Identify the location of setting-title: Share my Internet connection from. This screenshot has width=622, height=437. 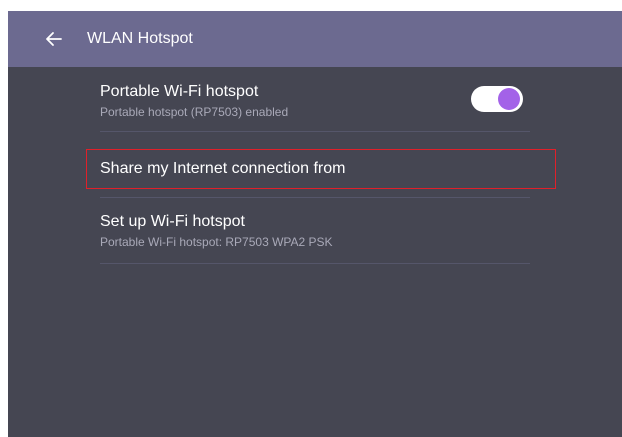
(223, 168).